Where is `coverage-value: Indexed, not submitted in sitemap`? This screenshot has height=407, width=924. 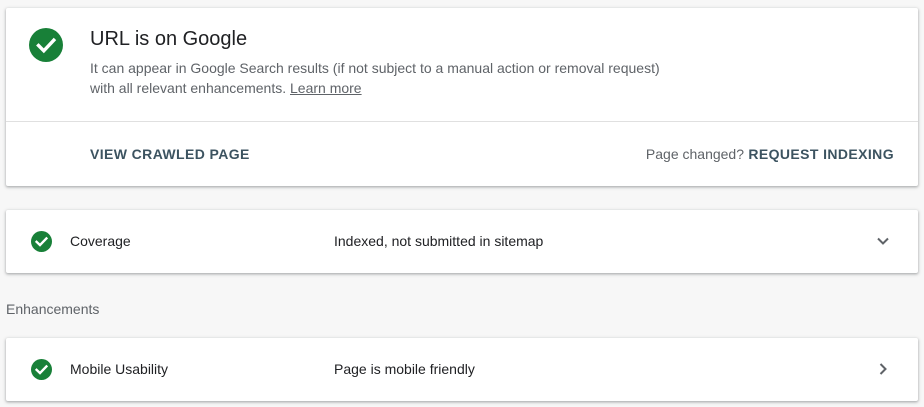
coverage-value: Indexed, not submitted in sitemap is located at coordinates (439, 241).